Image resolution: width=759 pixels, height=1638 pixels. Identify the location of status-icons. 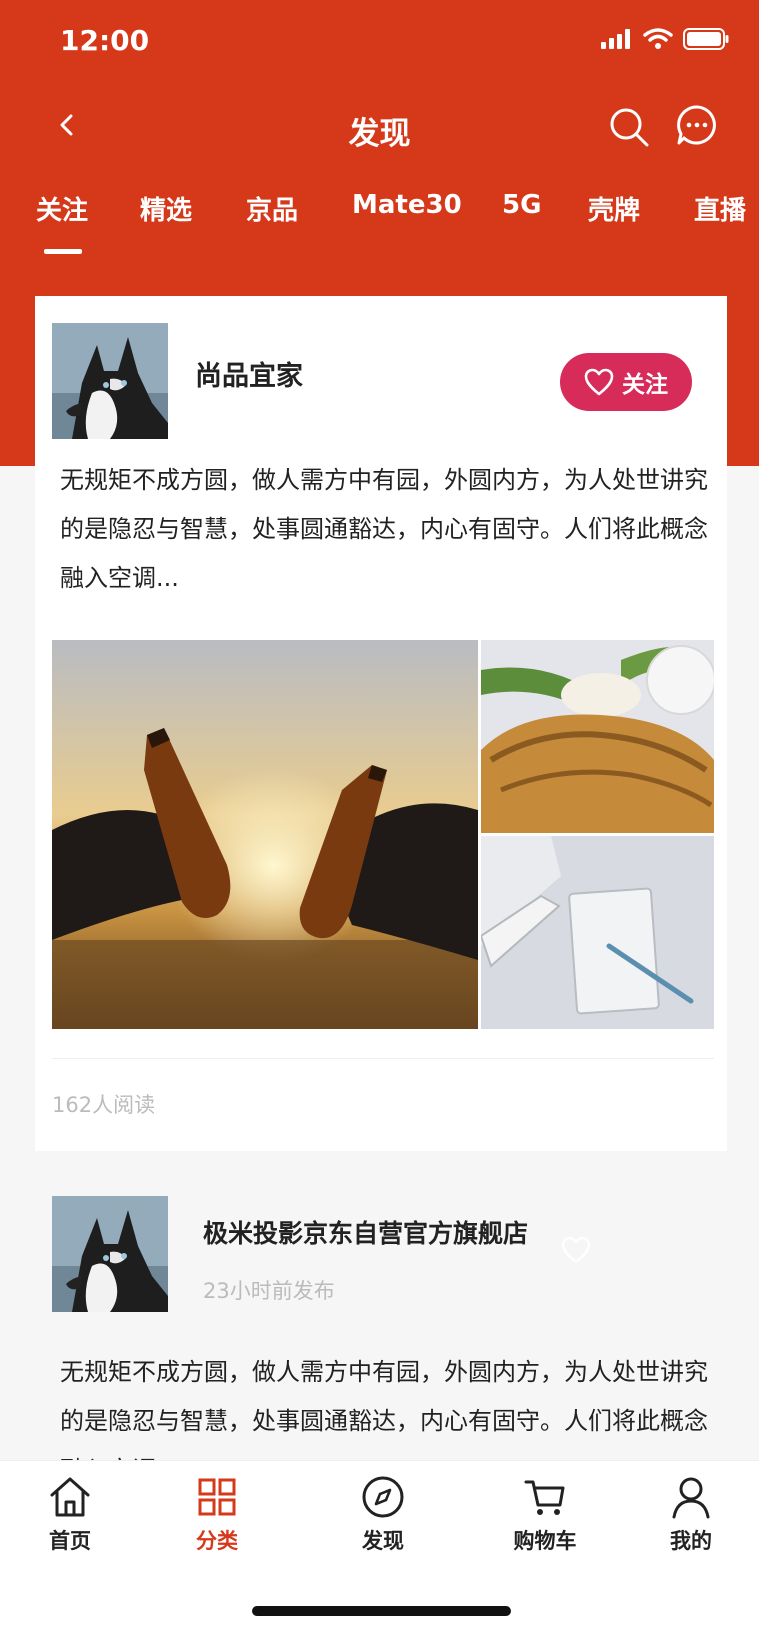
(665, 39).